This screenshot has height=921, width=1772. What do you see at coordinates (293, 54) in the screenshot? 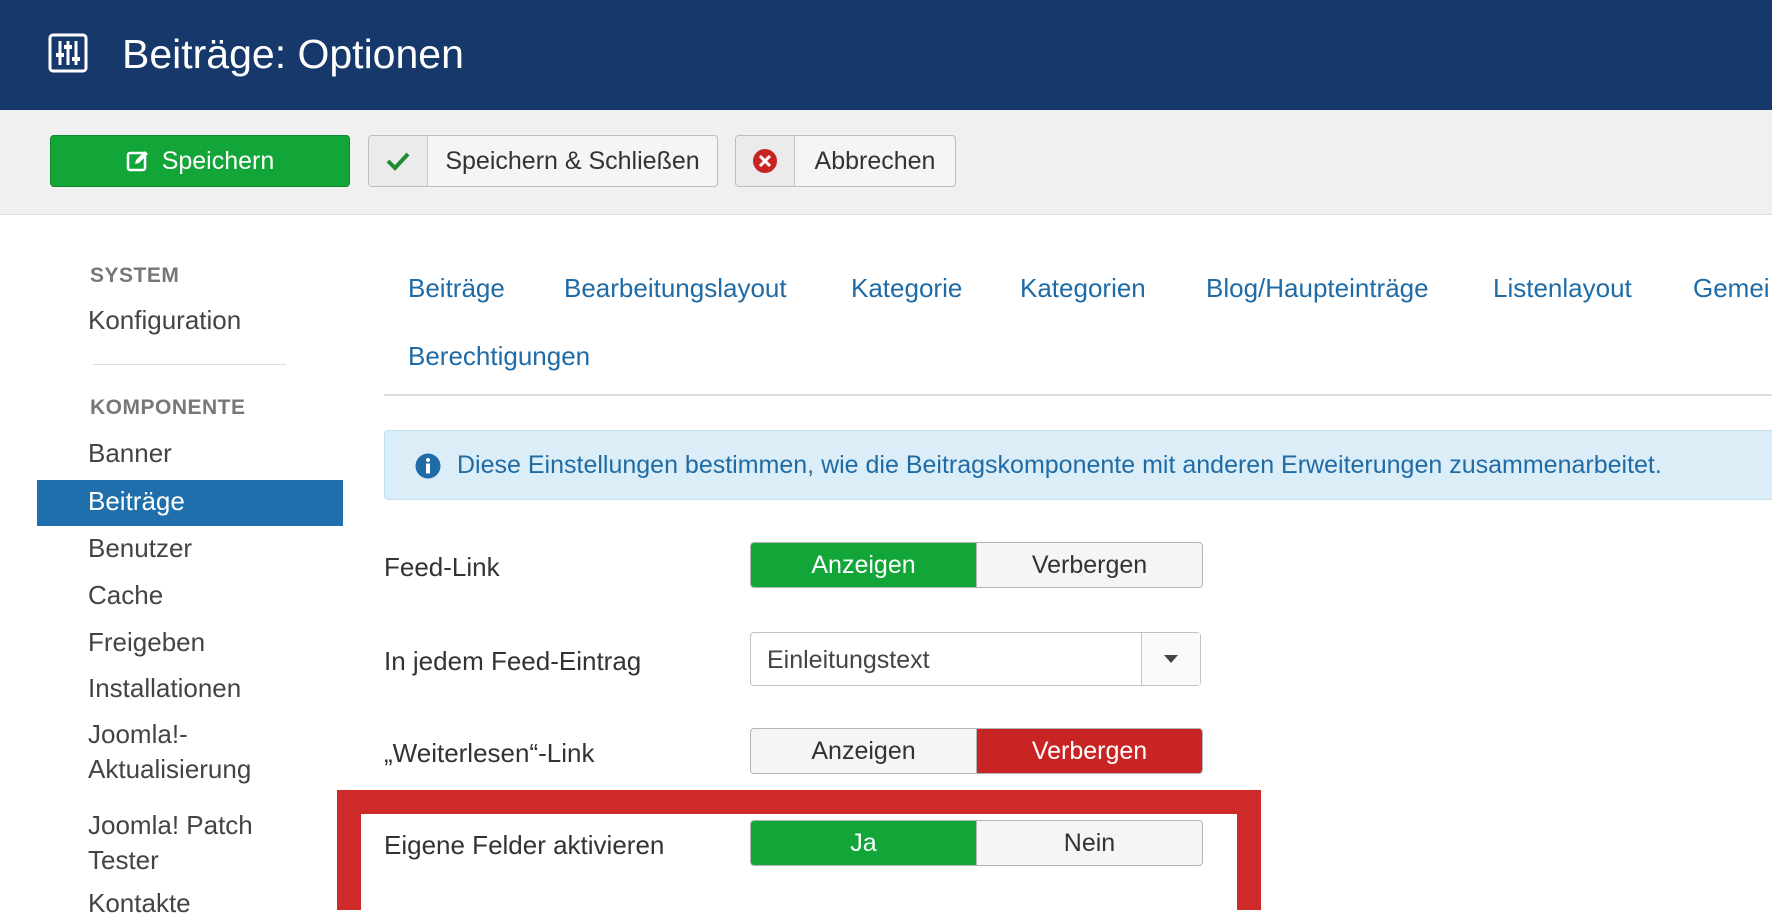
I see `page-title: Beiträge: Optionen` at bounding box center [293, 54].